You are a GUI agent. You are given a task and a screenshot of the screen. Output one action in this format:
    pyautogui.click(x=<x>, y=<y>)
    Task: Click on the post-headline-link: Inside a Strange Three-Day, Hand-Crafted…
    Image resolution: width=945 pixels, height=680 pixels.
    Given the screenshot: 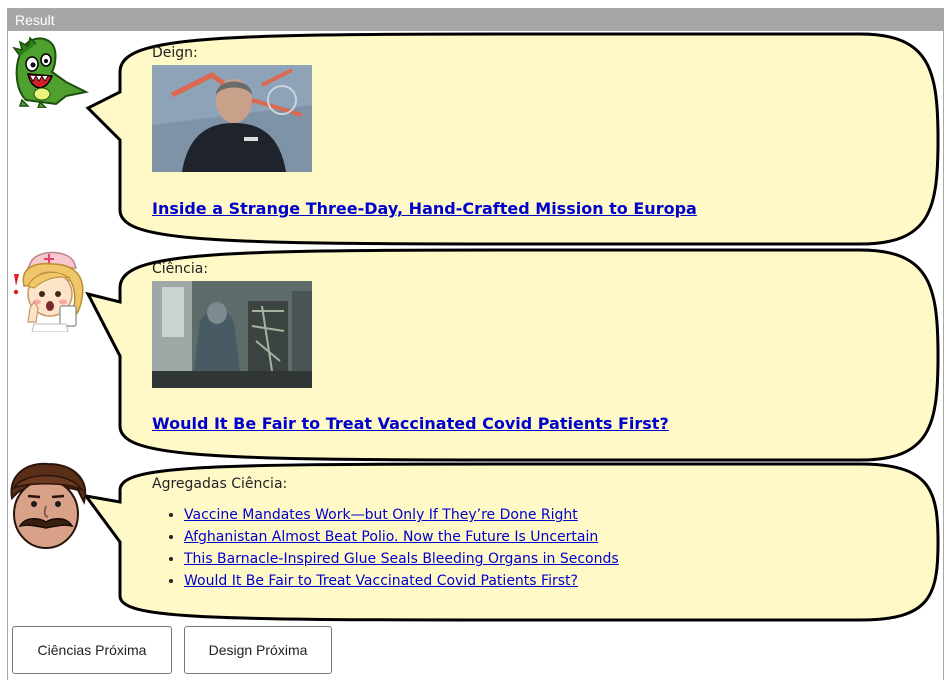 What is the action you would take?
    pyautogui.click(x=424, y=208)
    